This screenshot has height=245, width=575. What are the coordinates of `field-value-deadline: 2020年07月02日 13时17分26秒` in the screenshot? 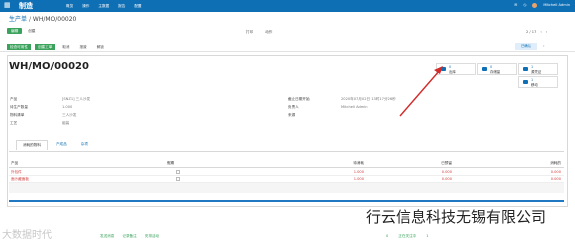 It's located at (368, 99).